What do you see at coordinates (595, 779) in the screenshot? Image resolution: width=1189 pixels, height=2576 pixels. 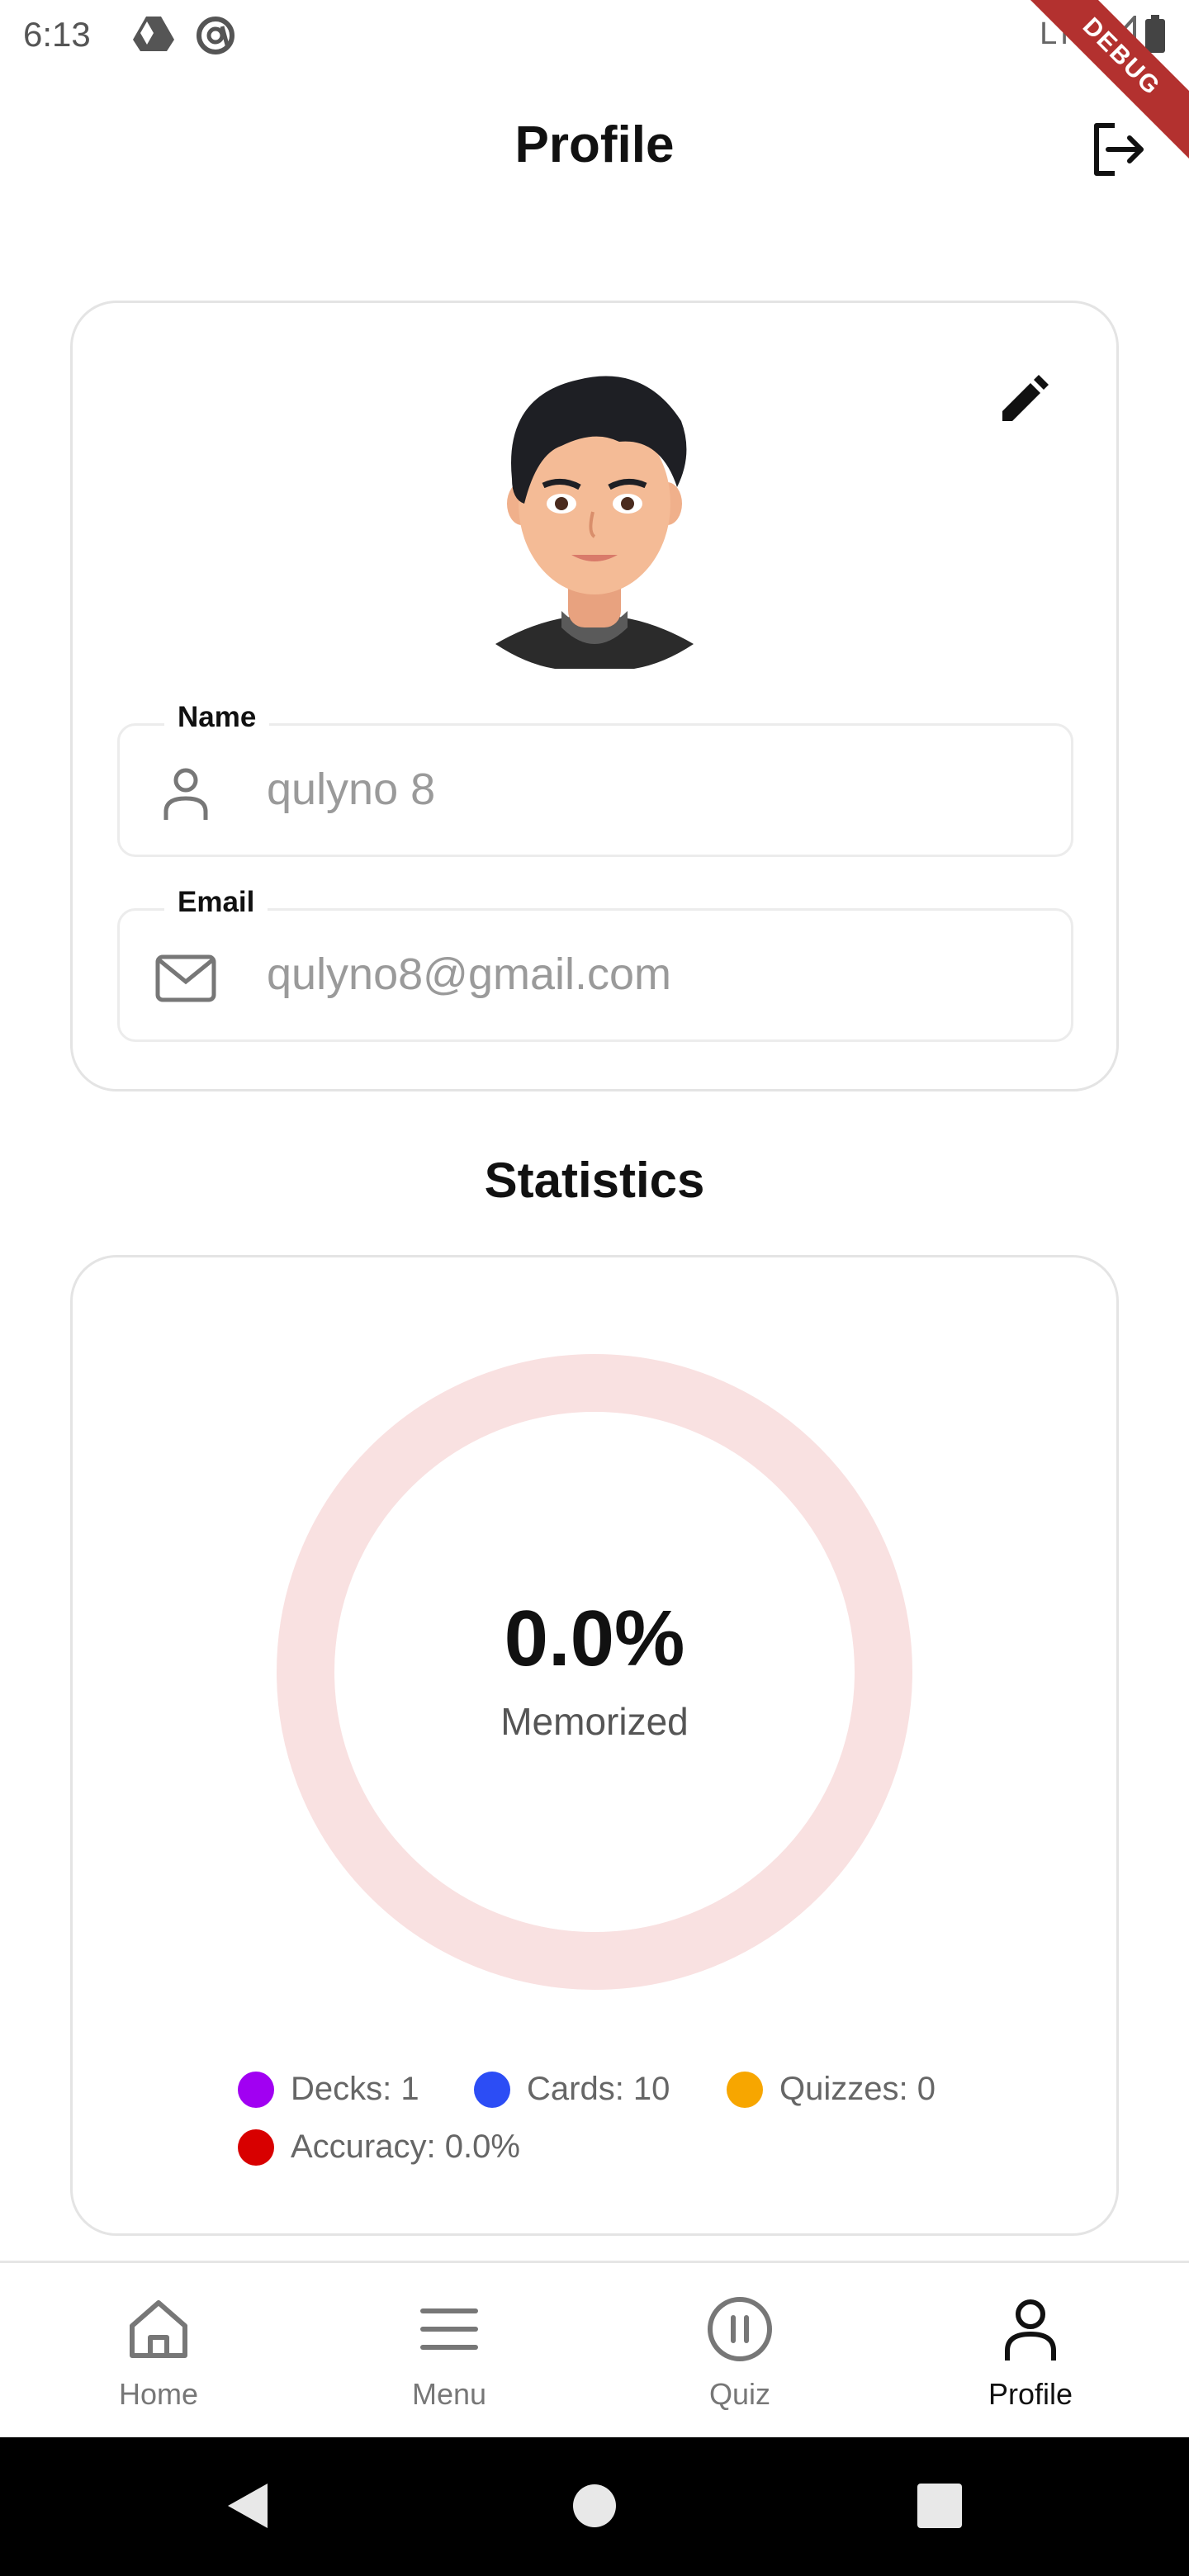 I see `name-field: Name qulyno 8` at bounding box center [595, 779].